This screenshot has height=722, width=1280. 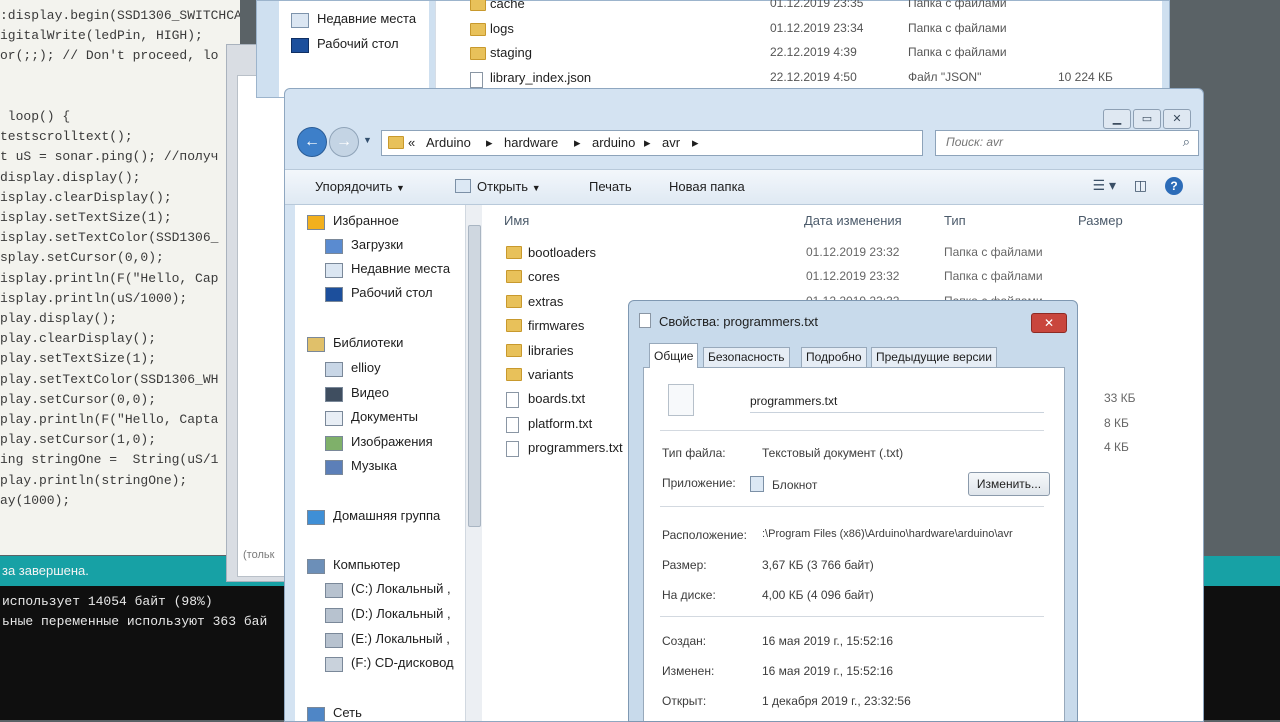 I want to click on size-on-disk-label: На диске:, so click(x=689, y=595).